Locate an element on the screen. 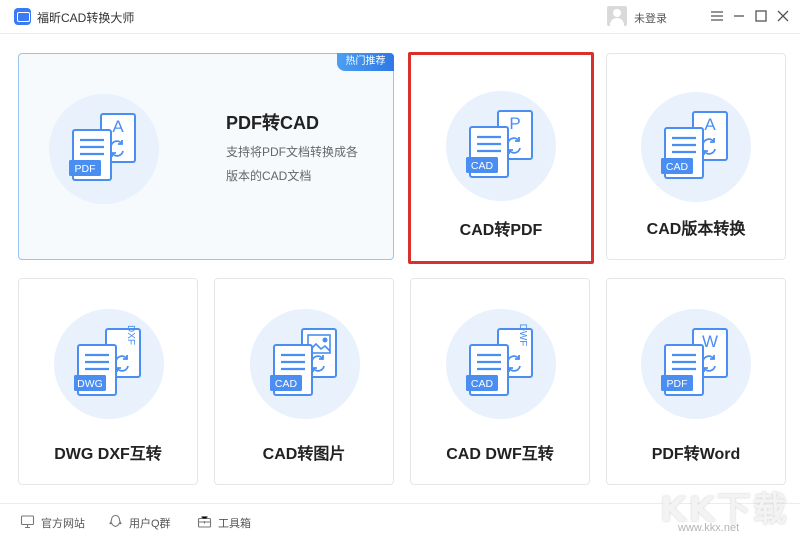 This screenshot has height=539, width=800. app-logo-icon is located at coordinates (22, 16).